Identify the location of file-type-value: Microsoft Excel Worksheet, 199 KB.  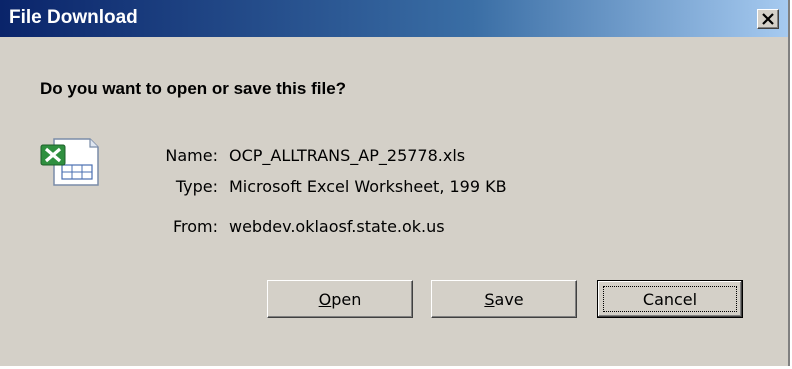
(368, 186).